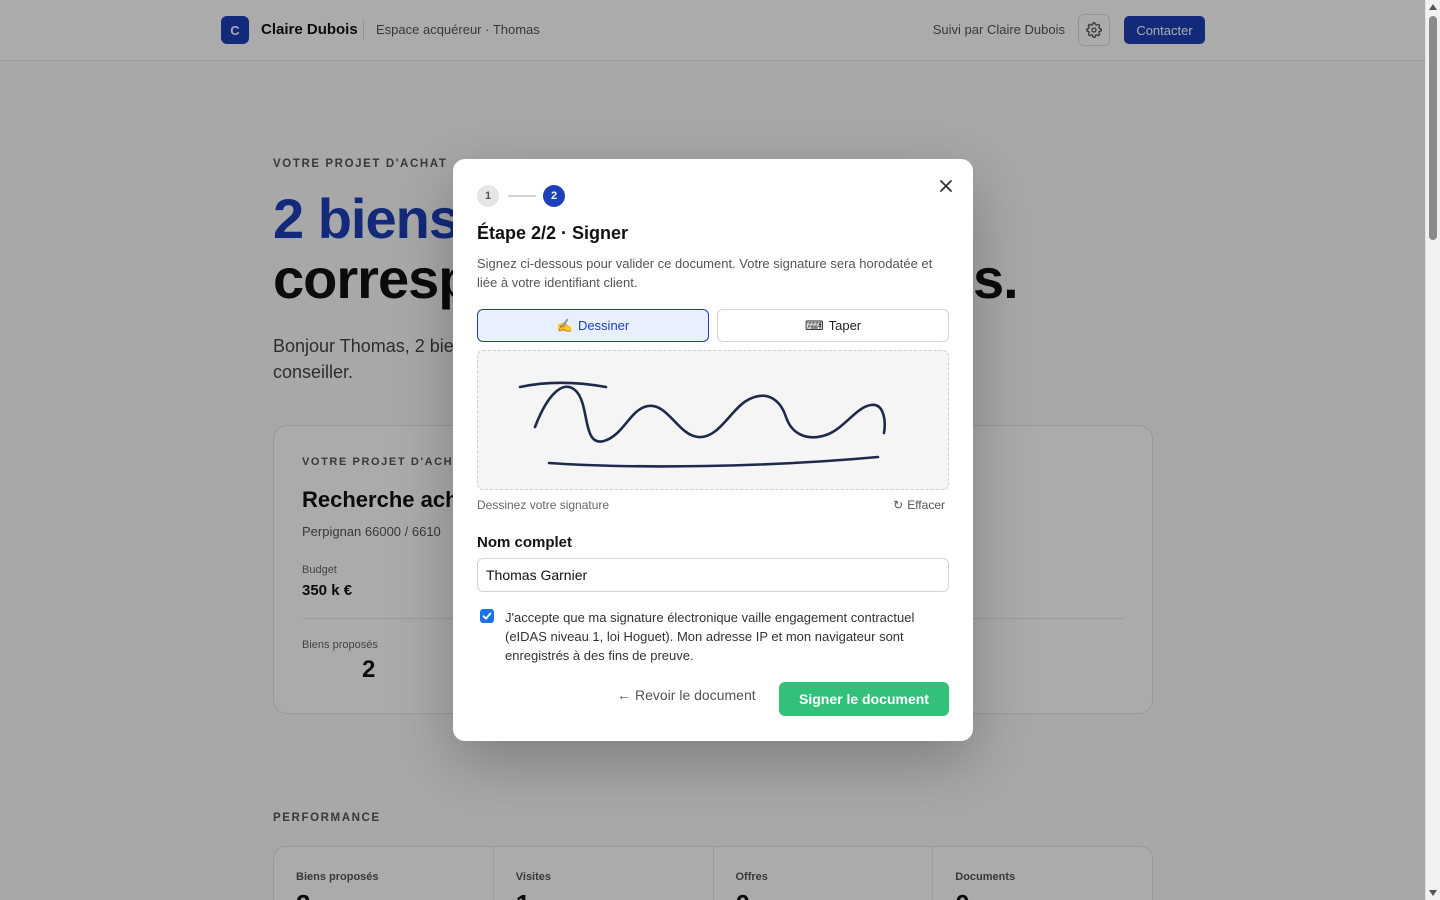 The width and height of the screenshot is (1440, 900). Describe the element at coordinates (525, 542) in the screenshot. I see `full-name-label: Nom complet` at that location.